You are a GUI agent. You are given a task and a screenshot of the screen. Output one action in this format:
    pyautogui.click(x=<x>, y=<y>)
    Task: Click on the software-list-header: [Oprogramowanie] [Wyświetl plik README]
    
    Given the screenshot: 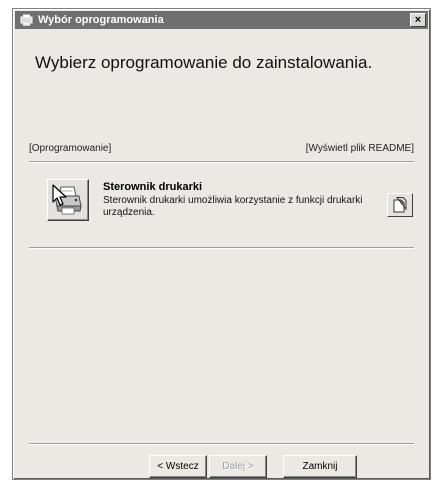 What is the action you would take?
    pyautogui.click(x=221, y=150)
    